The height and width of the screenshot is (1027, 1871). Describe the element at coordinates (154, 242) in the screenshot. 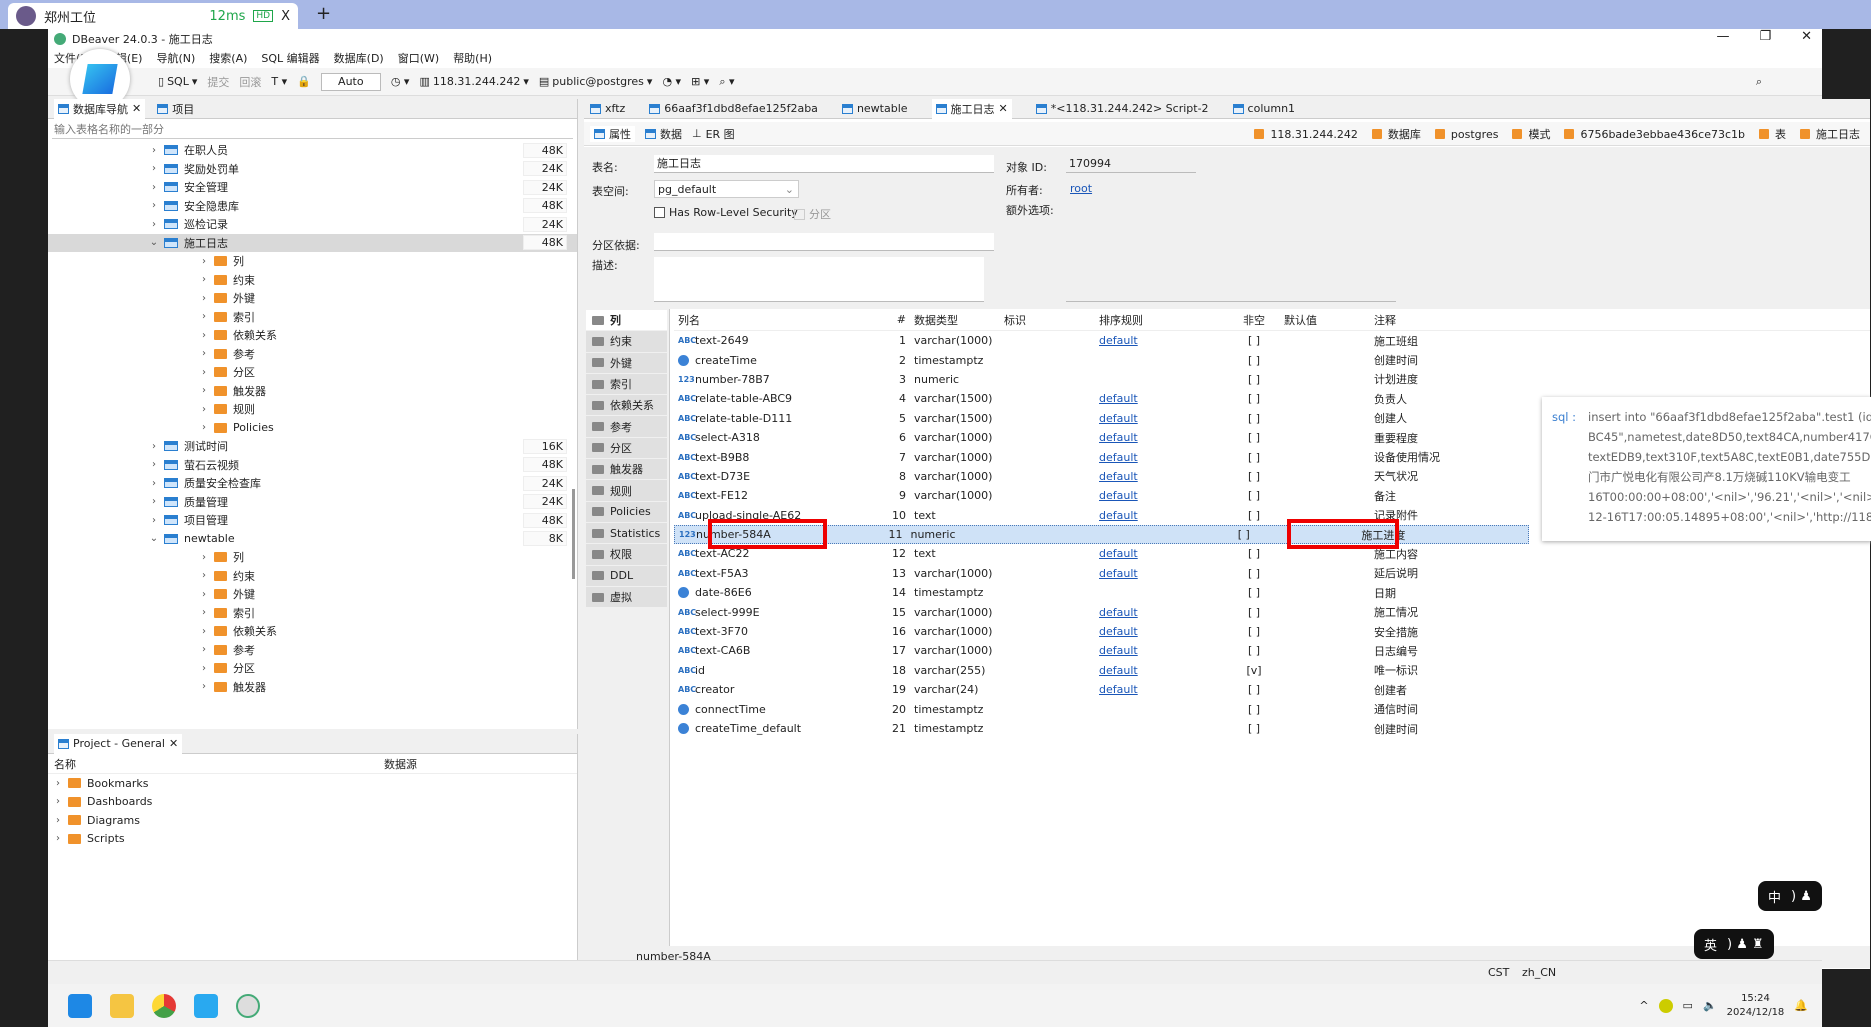

I see `chevron-down-icon: ⌄` at that location.